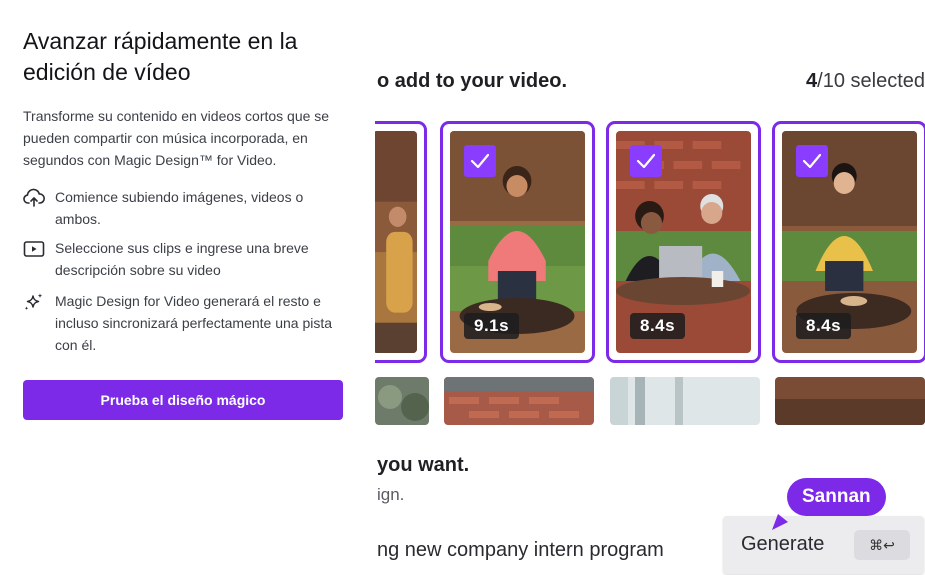 The image size is (925, 575). Describe the element at coordinates (882, 545) in the screenshot. I see `shortcut-badge: ⌘↩` at that location.